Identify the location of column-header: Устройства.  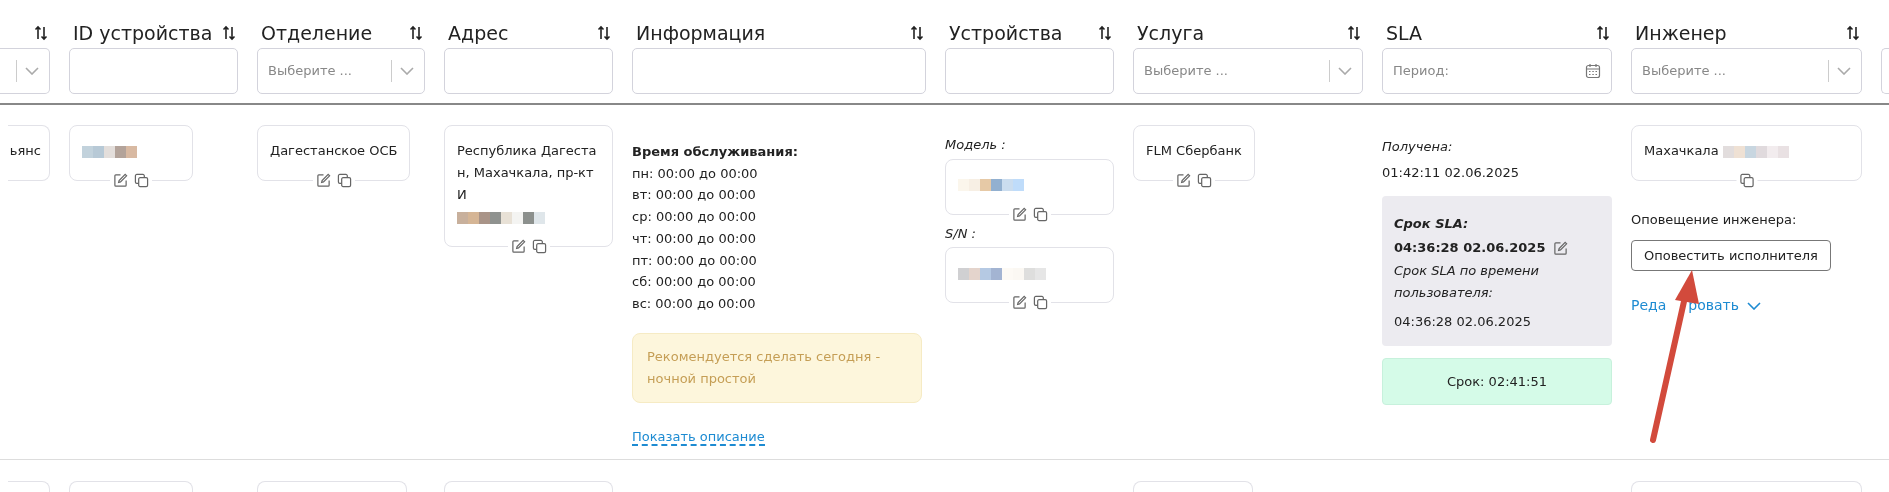
(1006, 33).